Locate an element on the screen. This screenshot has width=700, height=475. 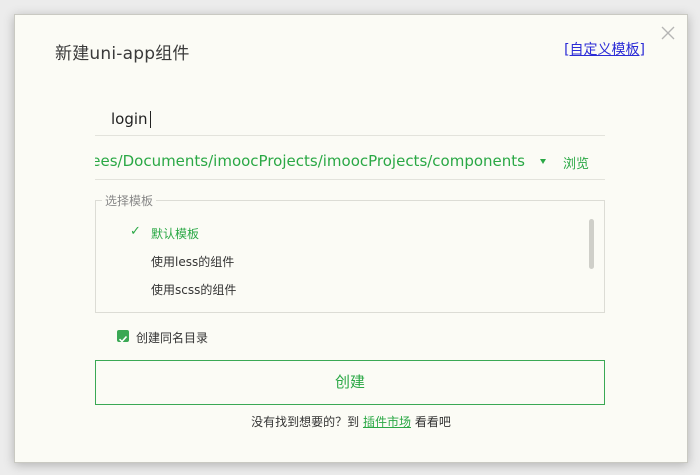
footer-suffix: 看看吧 is located at coordinates (432, 422).